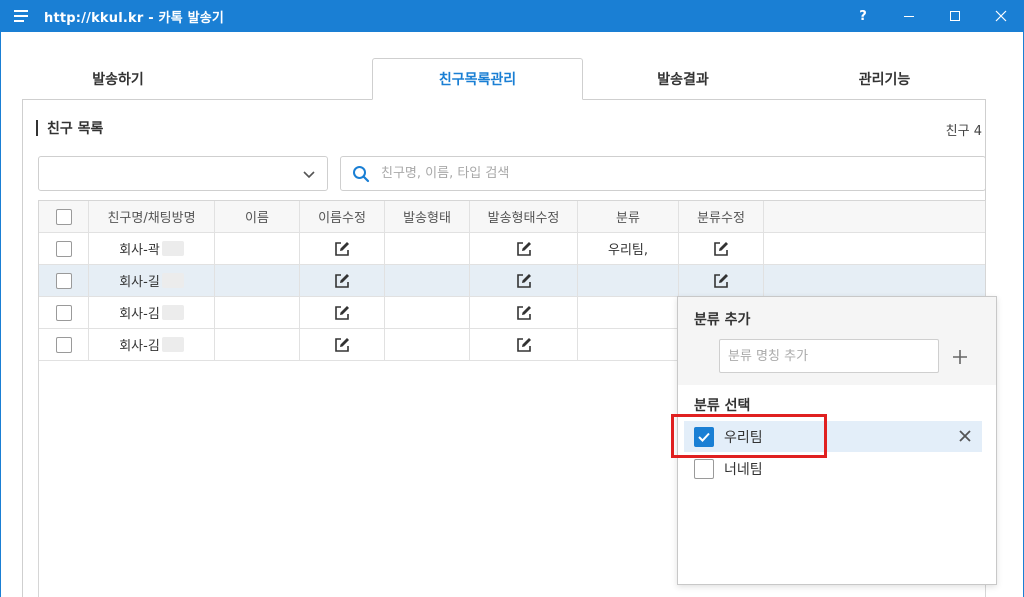 This screenshot has width=1024, height=597. I want to click on search-icon, so click(361, 174).